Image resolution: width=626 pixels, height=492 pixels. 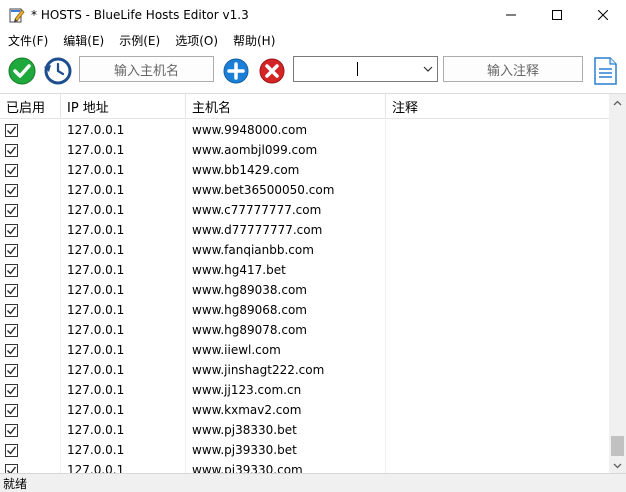 I want to click on table-row: 127.0.0.1 www.bet36500050.com, so click(x=304, y=190).